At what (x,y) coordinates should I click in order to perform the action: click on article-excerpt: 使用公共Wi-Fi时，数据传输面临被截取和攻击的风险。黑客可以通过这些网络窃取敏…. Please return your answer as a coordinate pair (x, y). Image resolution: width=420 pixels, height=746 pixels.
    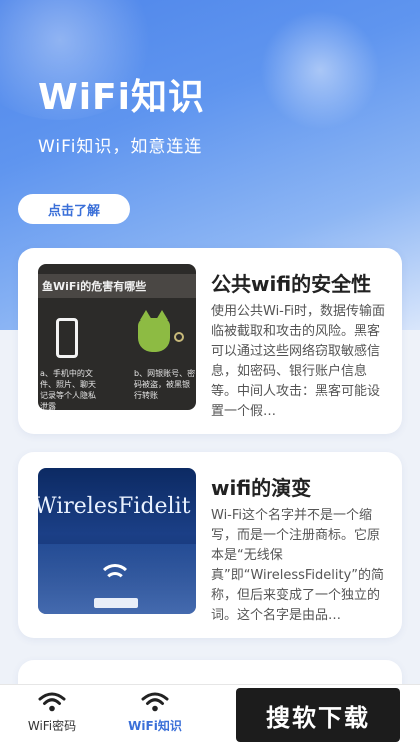
    Looking at the image, I should click on (298, 361).